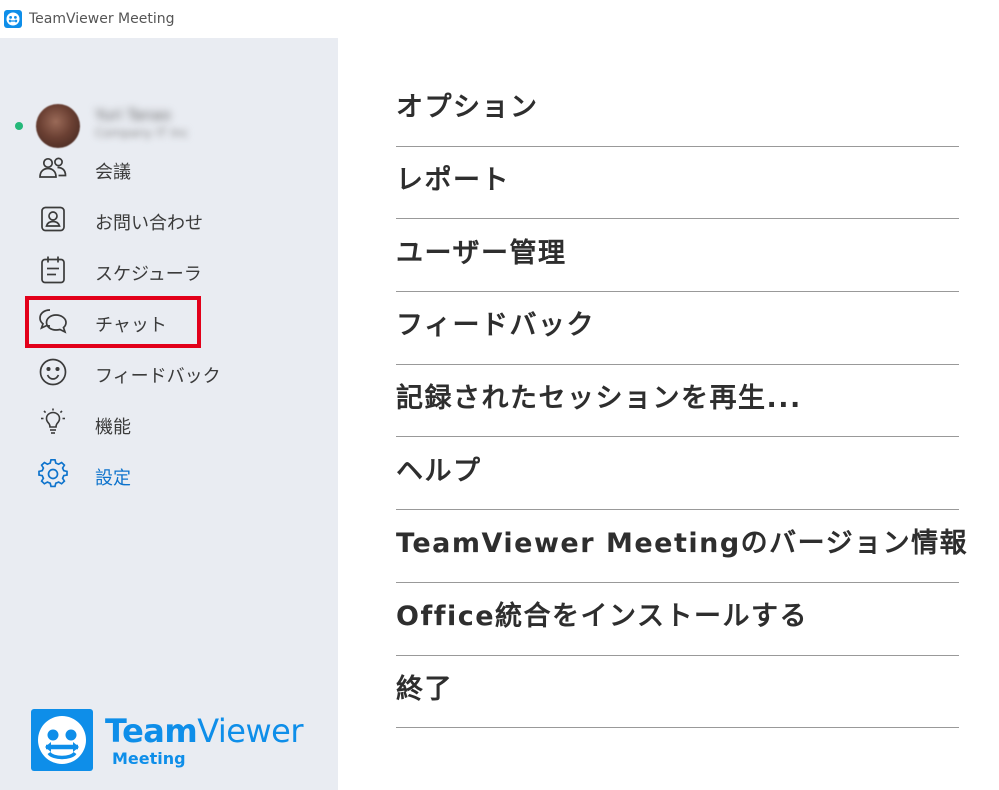  I want to click on lightbulb-icon, so click(53, 422).